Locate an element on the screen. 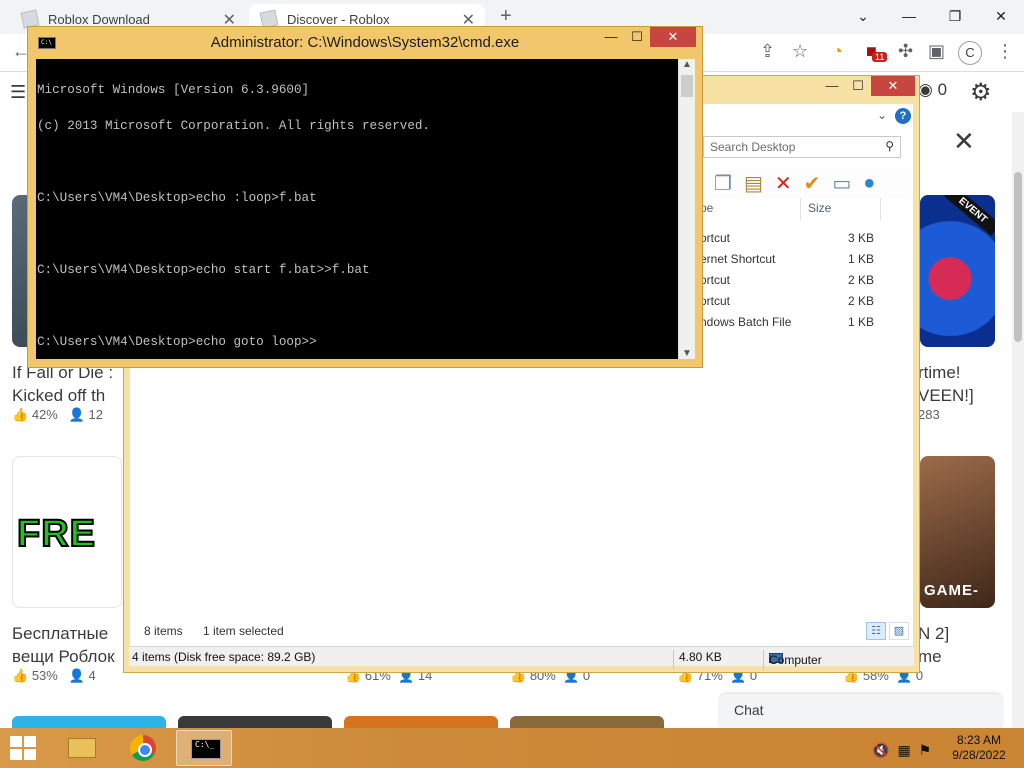 The height and width of the screenshot is (768, 1024). extensions-puzzle-icon: ✣ is located at coordinates (905, 51).